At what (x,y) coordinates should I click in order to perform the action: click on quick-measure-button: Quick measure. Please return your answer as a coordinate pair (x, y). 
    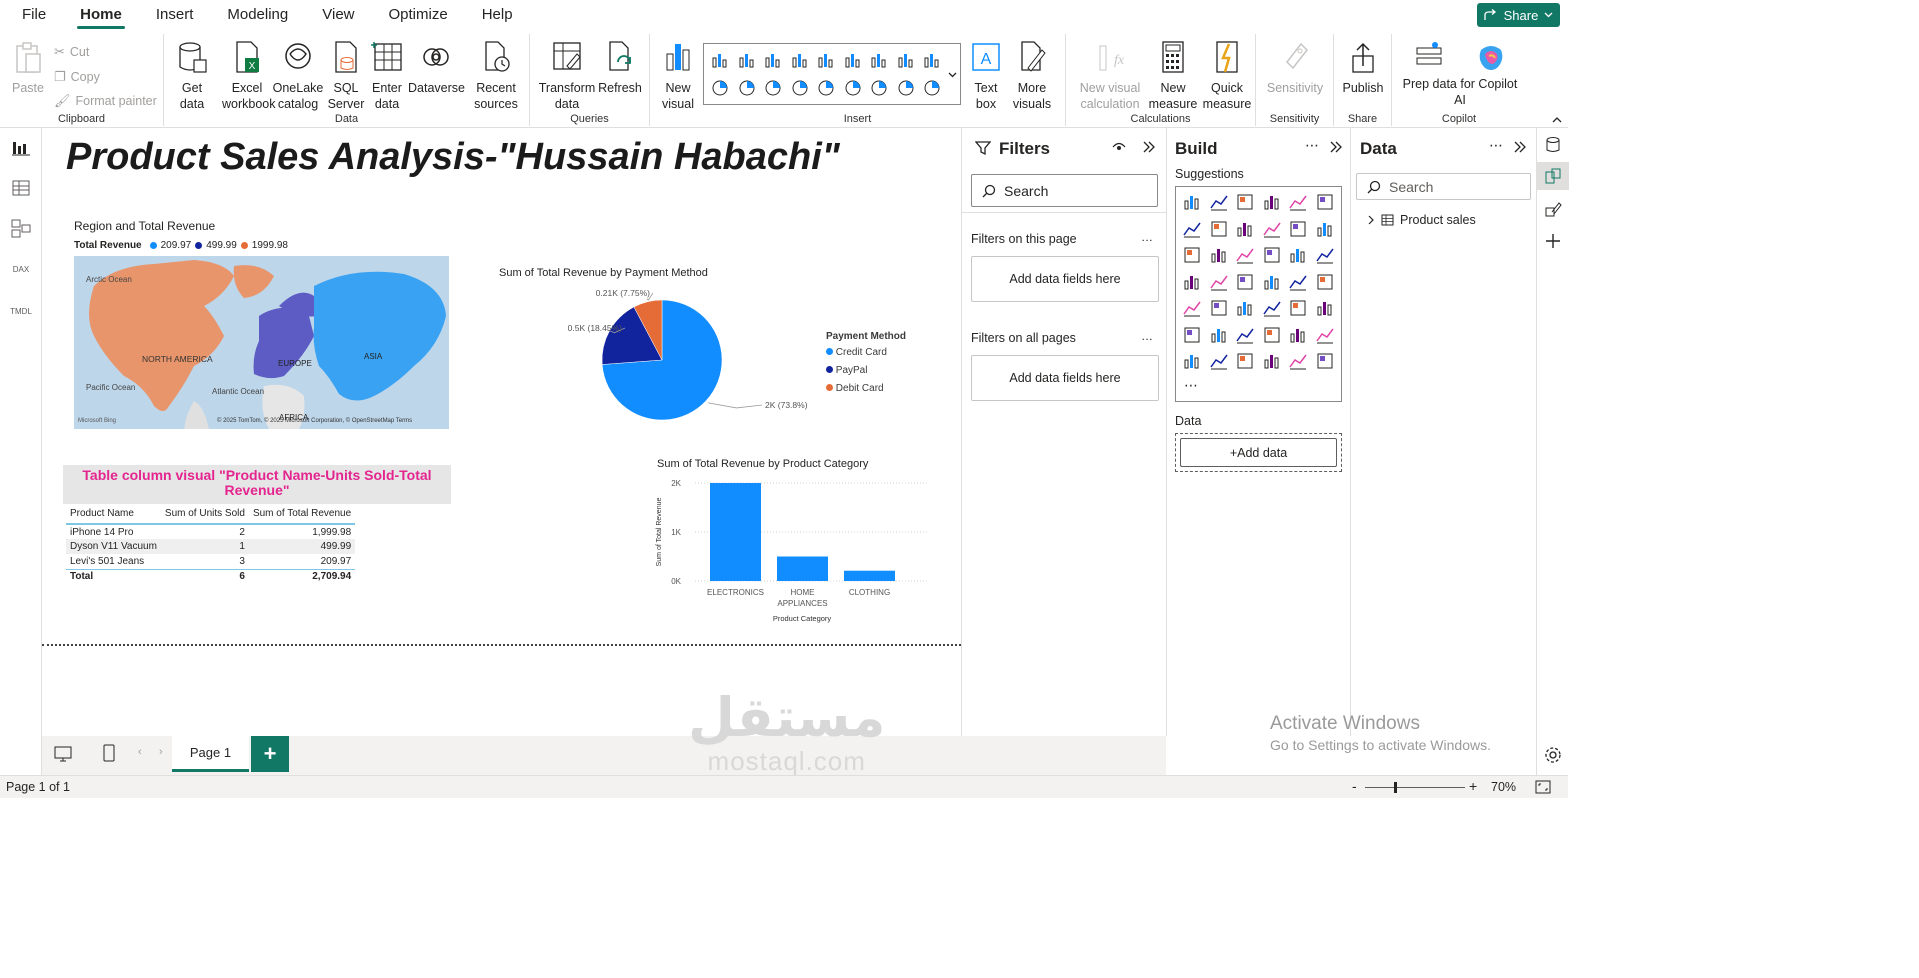
    Looking at the image, I should click on (1227, 76).